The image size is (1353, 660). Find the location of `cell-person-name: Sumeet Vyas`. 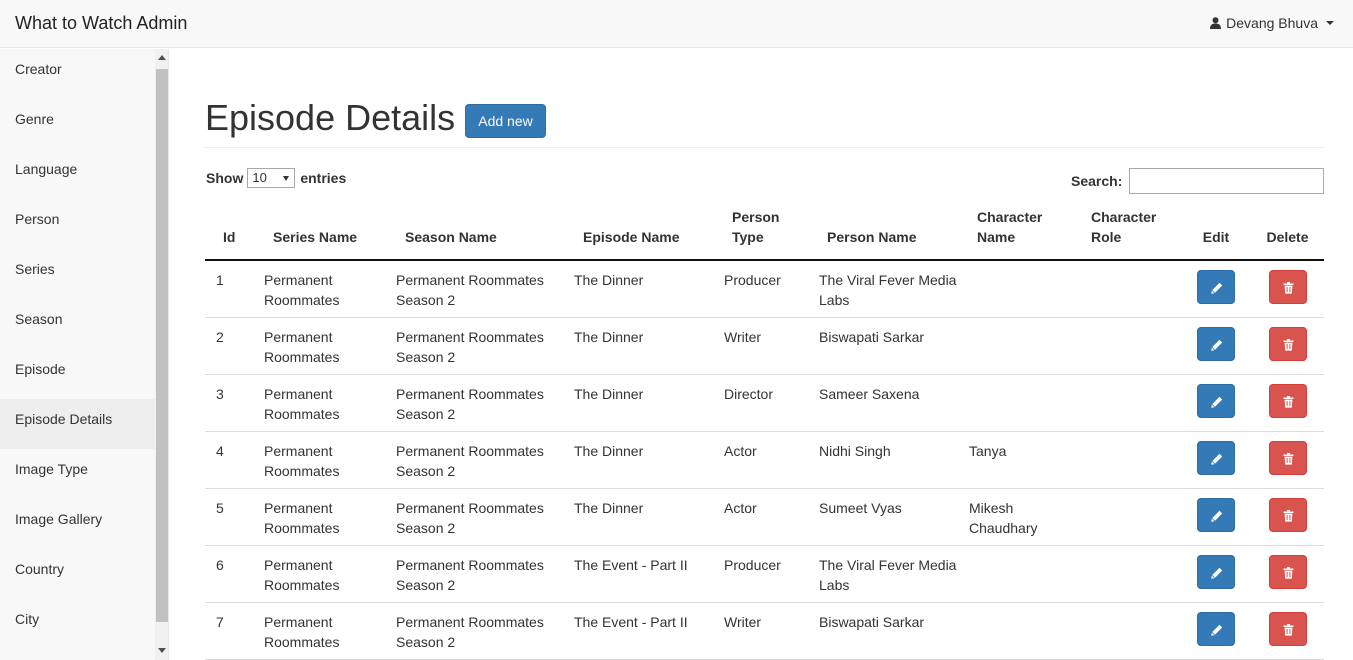

cell-person-name: Sumeet Vyas is located at coordinates (894, 517).